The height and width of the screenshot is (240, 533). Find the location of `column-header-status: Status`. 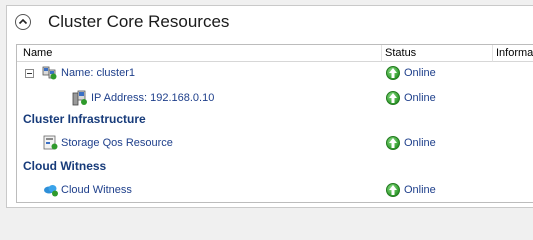

column-header-status: Status is located at coordinates (437, 53).